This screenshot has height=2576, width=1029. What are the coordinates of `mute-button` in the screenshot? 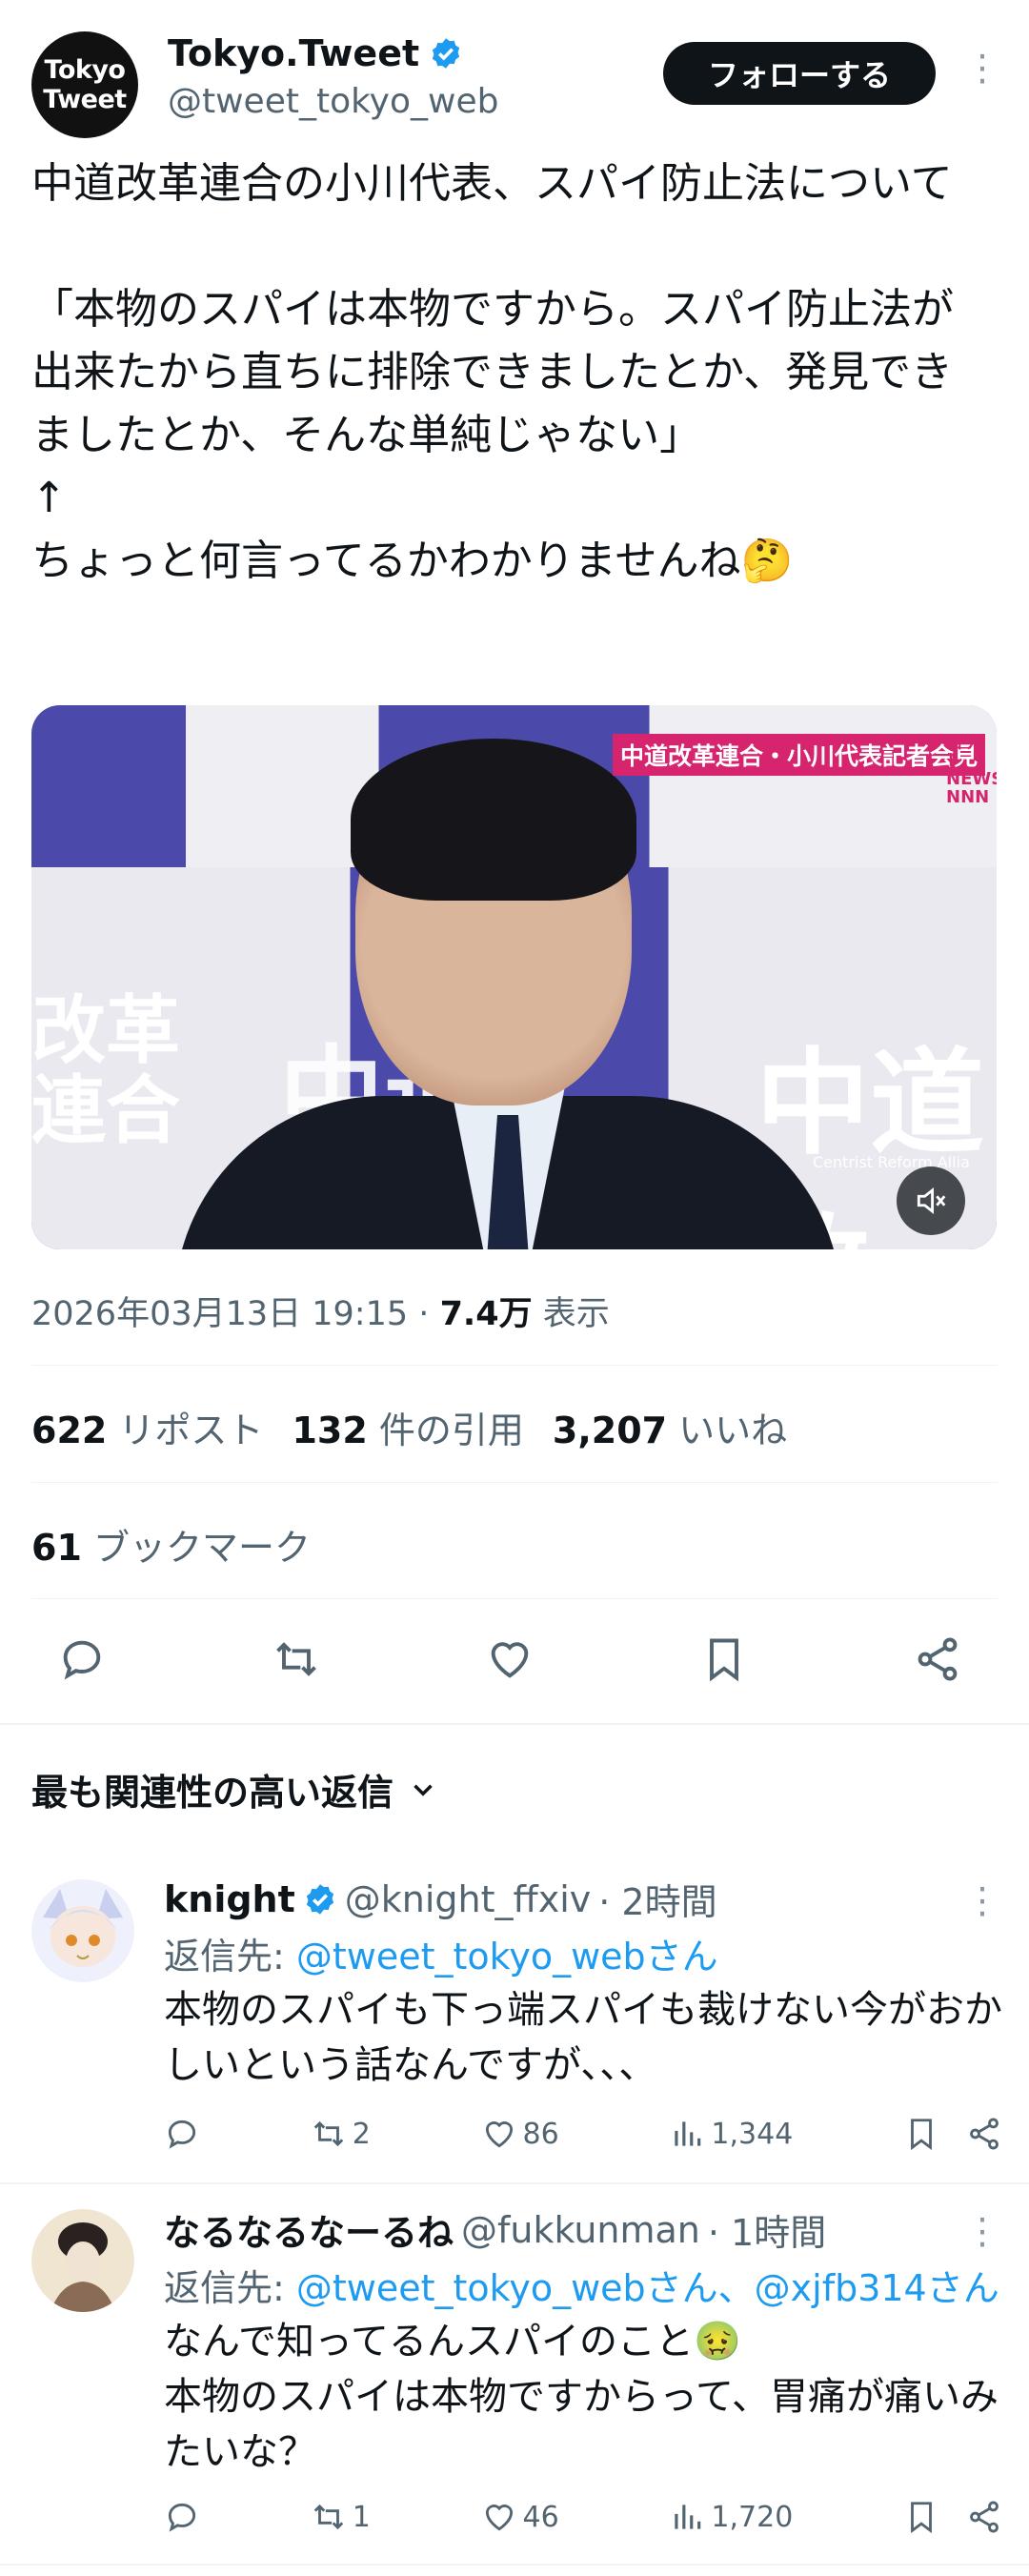 It's located at (931, 1200).